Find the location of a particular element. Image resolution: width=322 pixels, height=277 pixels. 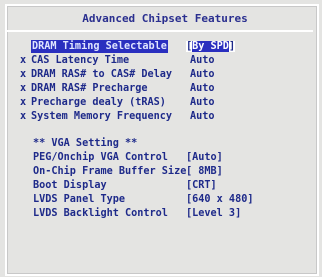

setting-label-ras-to-cas: DRAM RAS# to CAS# Delay is located at coordinates (101, 74).